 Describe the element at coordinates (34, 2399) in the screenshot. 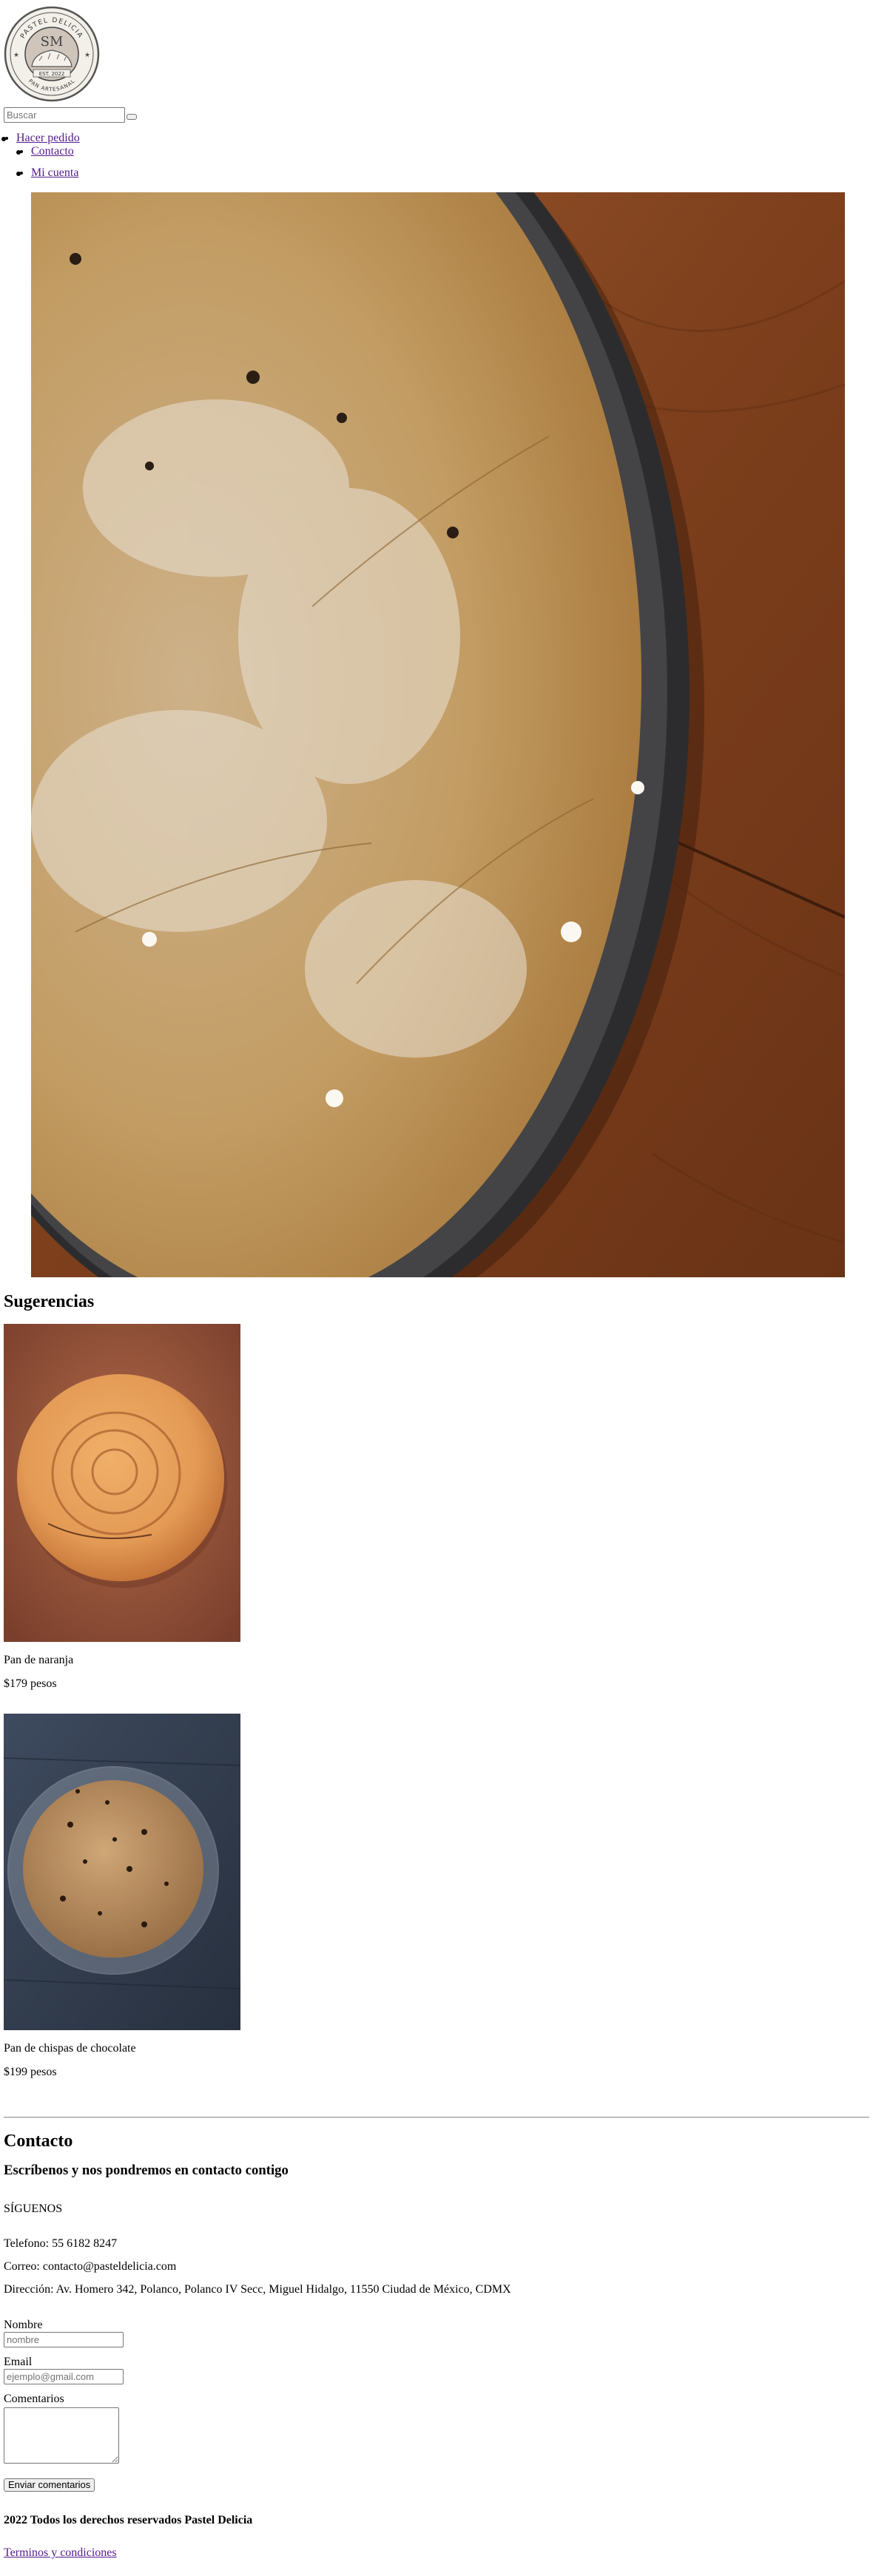

I see `comments-label: Comentarios` at that location.